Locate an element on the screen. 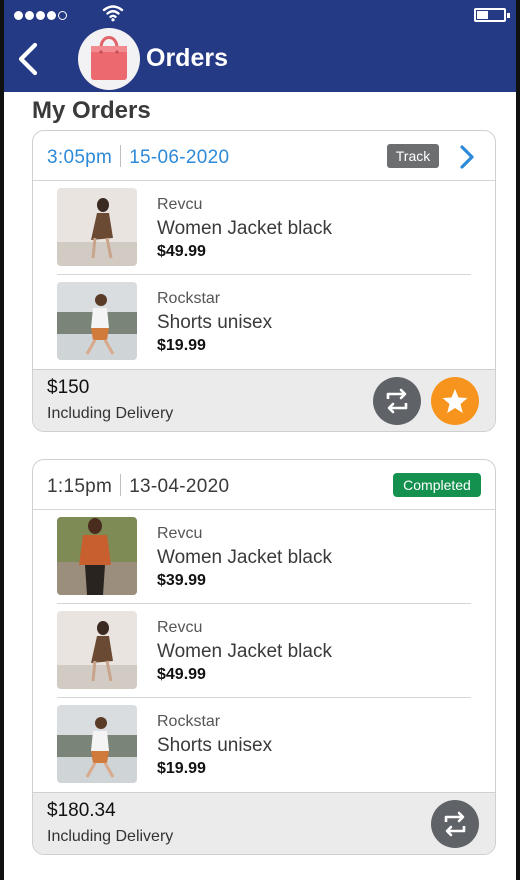 Image resolution: width=520 pixels, height=880 pixels. order-date: 15-06-2020 is located at coordinates (179, 157).